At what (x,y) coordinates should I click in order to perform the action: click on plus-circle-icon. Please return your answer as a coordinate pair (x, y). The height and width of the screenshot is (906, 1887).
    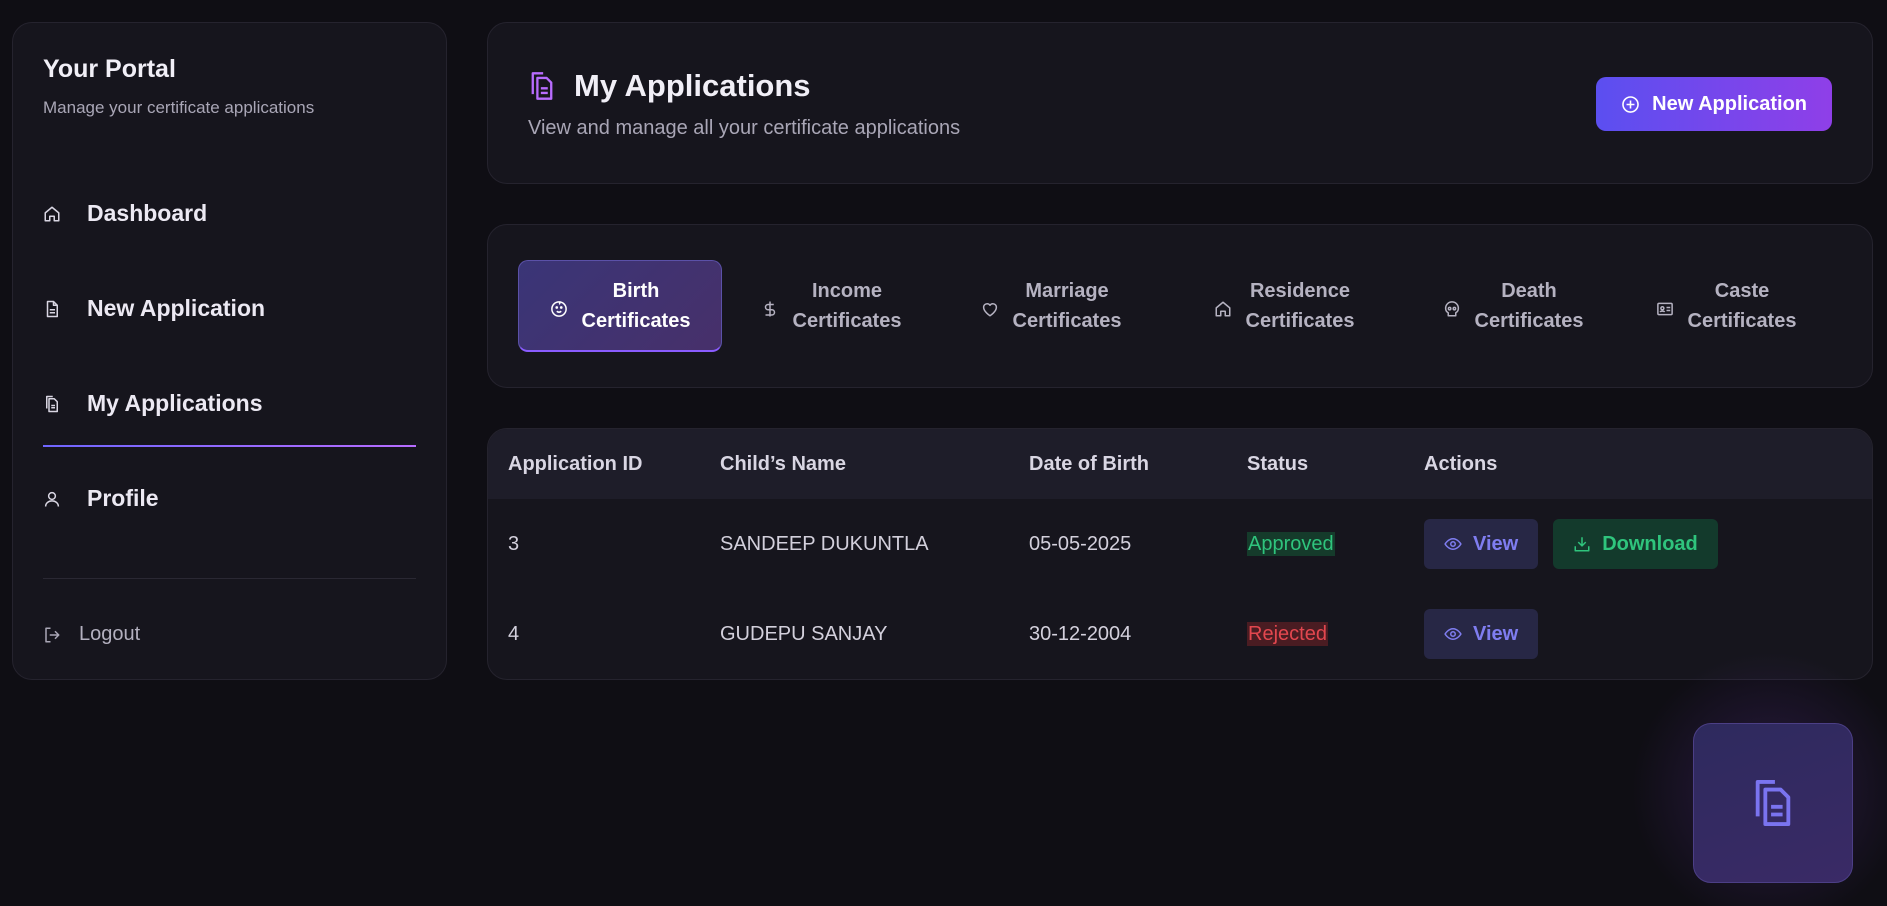
    Looking at the image, I should click on (1630, 104).